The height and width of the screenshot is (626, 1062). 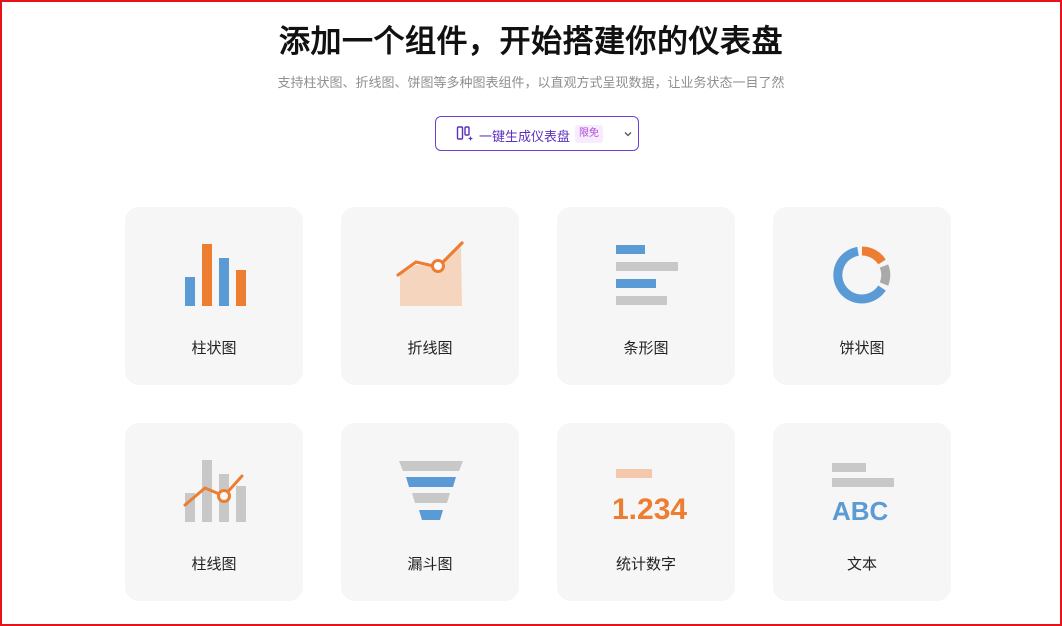 I want to click on component-card-horizontal-bar-chart: 条形图, so click(x=646, y=296).